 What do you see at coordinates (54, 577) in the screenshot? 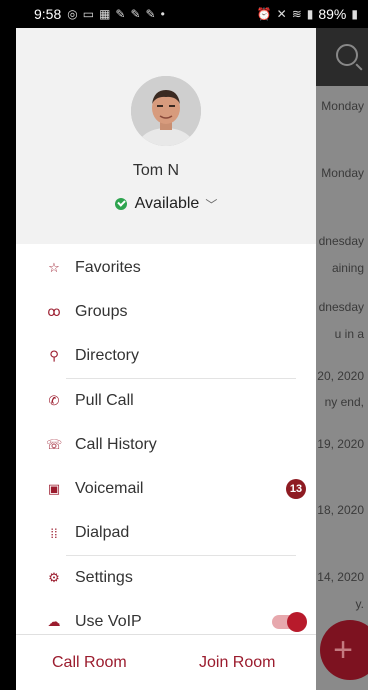
I see `gear-icon: ⚙` at bounding box center [54, 577].